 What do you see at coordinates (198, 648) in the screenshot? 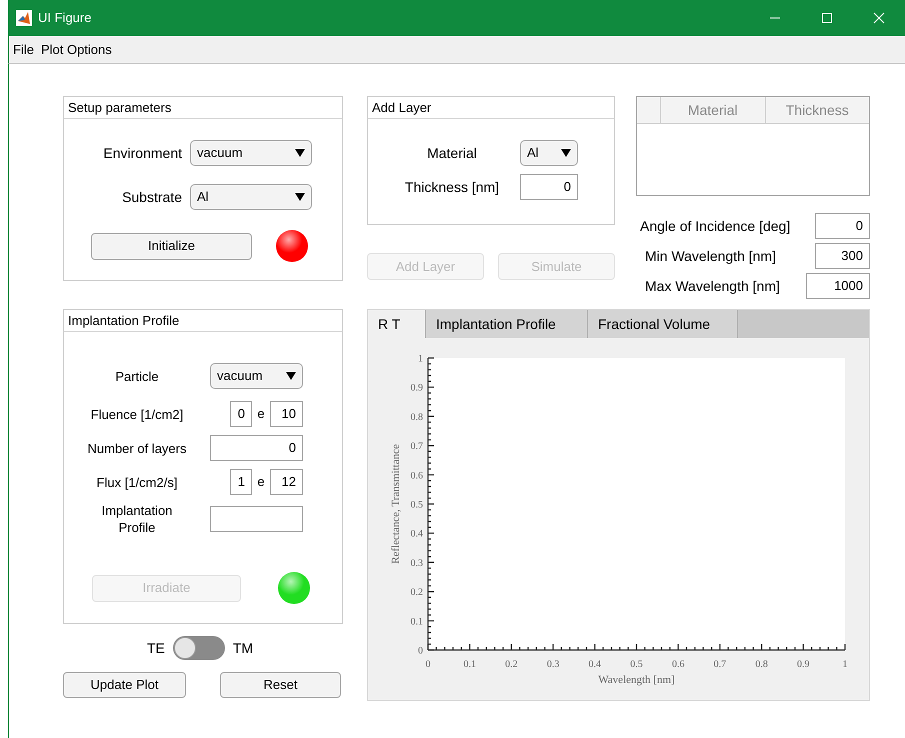
I see `toggle-switch` at bounding box center [198, 648].